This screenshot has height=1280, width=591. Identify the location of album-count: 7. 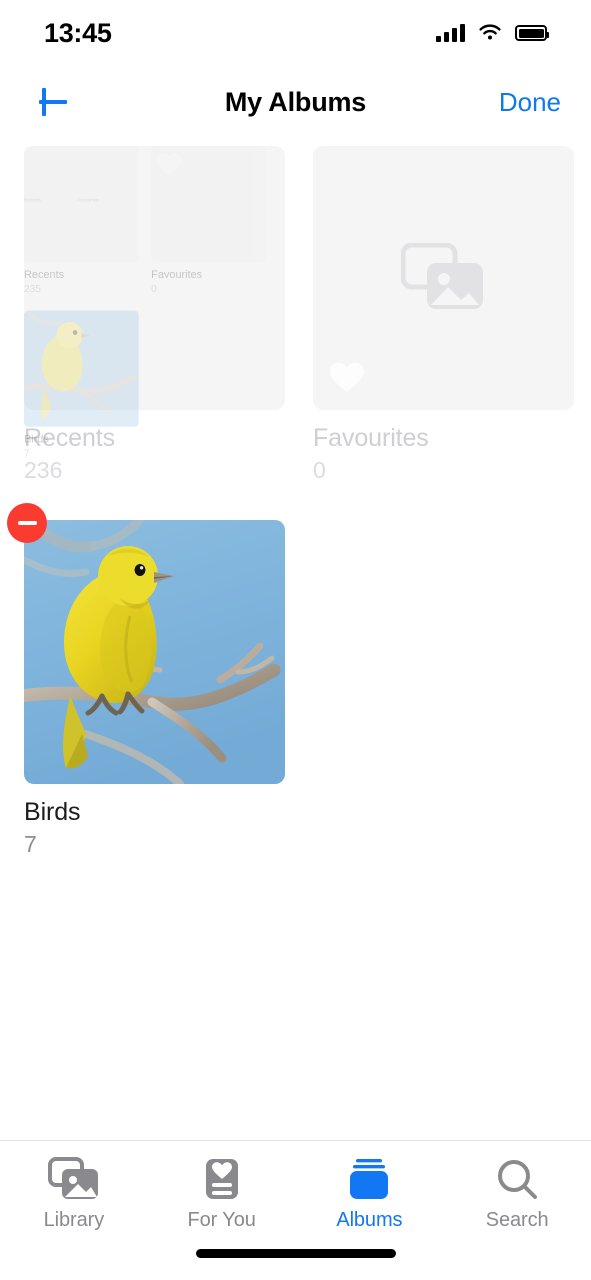
(30, 844).